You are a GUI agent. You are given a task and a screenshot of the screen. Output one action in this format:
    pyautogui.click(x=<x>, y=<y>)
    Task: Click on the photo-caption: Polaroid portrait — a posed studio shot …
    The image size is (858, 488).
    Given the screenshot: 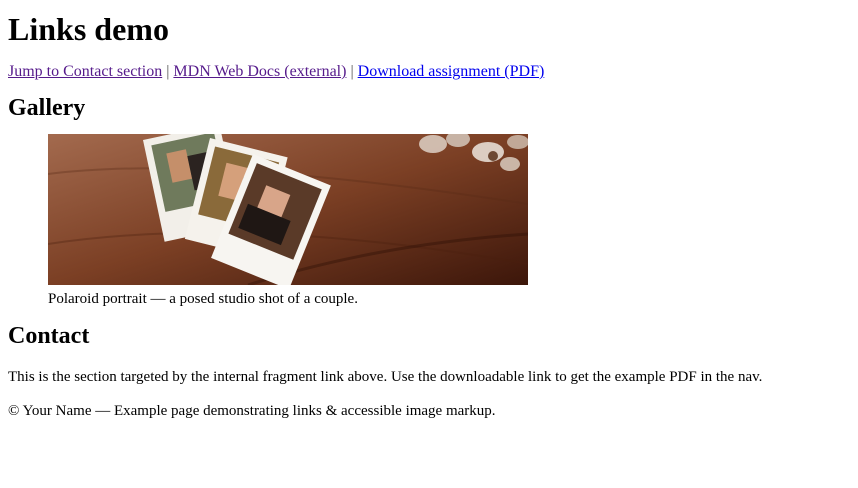 What is the action you would take?
    pyautogui.click(x=203, y=299)
    